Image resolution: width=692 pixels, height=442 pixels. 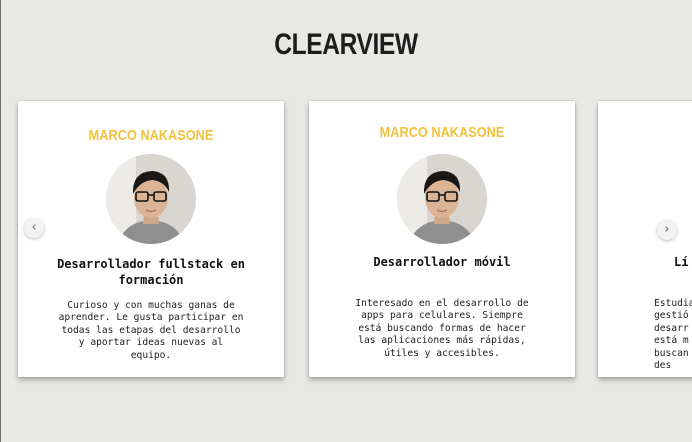 I want to click on carousel-prev-button: ‹, so click(x=34, y=228).